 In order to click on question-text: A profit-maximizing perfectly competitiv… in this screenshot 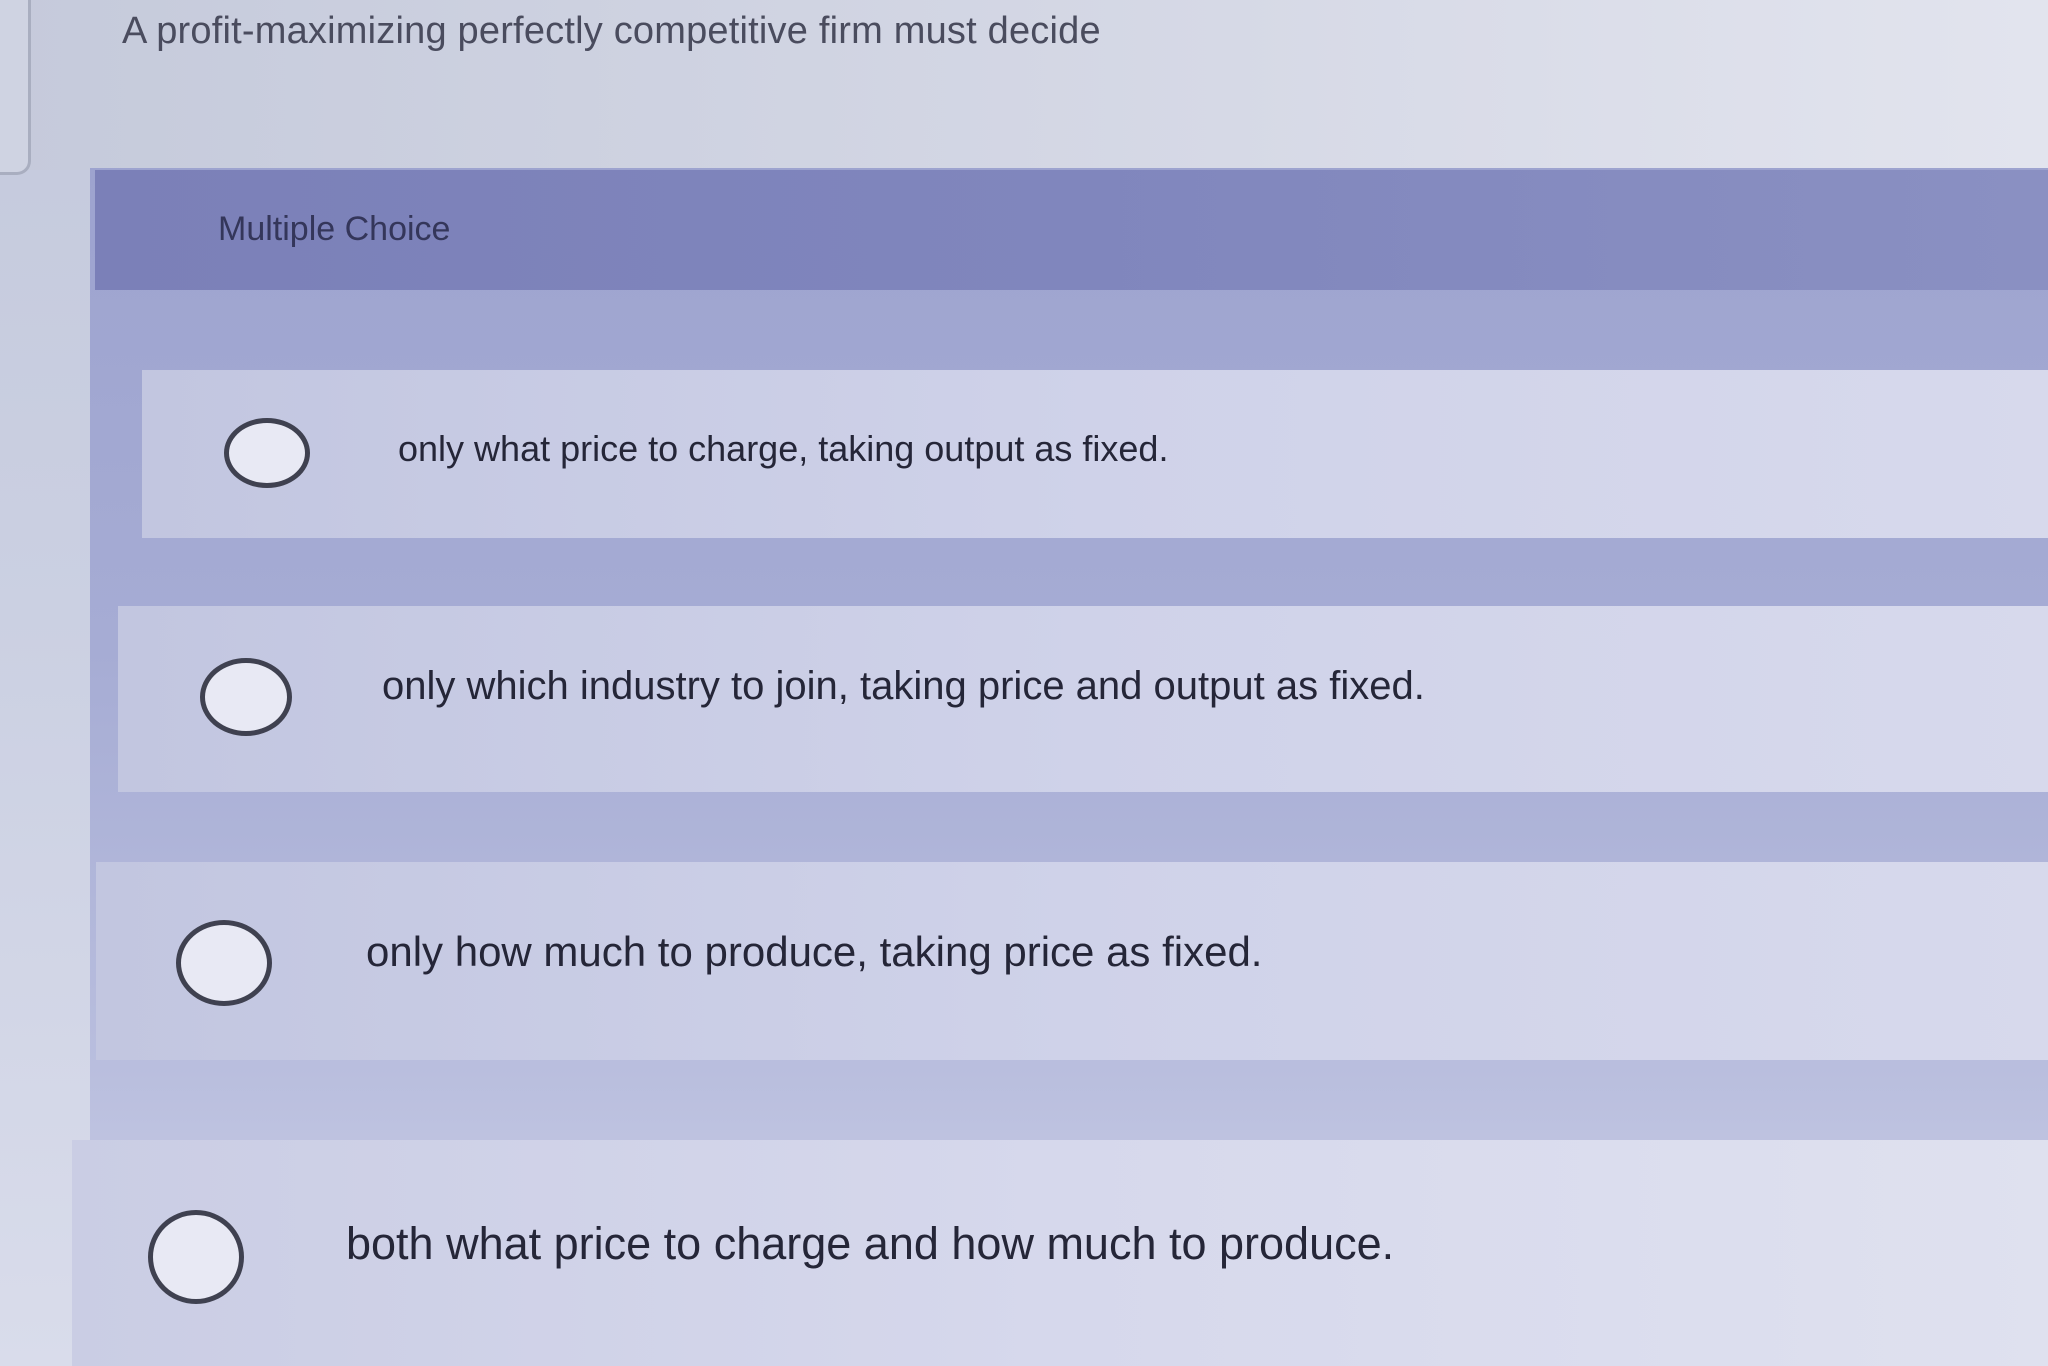, I will do `click(611, 31)`.